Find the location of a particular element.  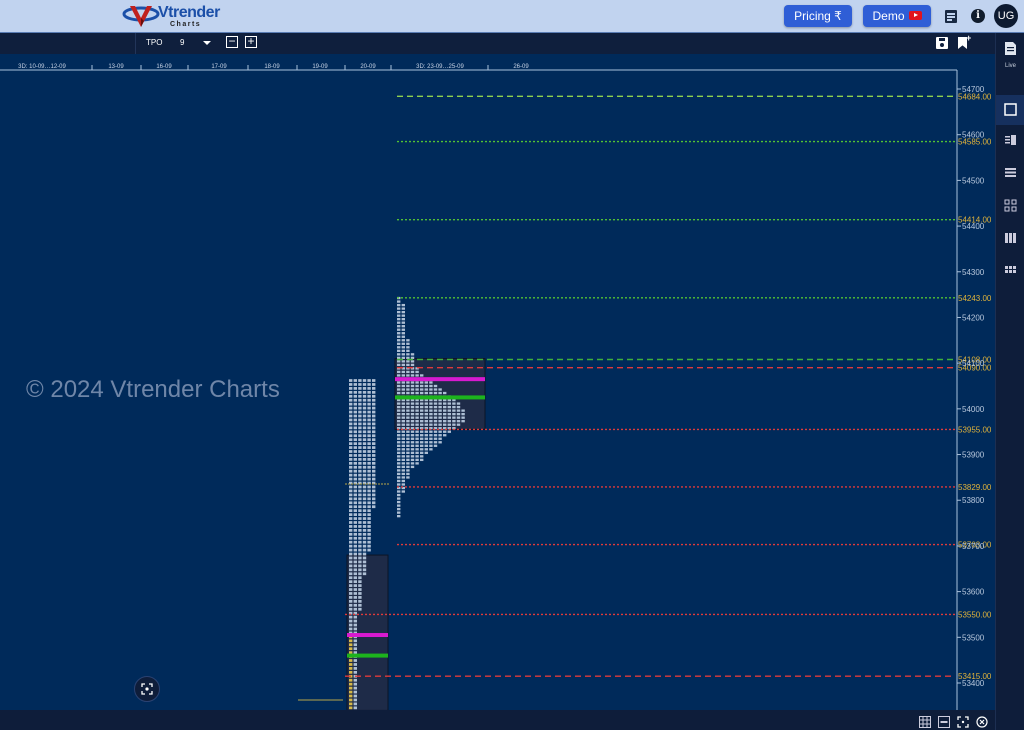

tpo-profile is located at coordinates (440, 407).